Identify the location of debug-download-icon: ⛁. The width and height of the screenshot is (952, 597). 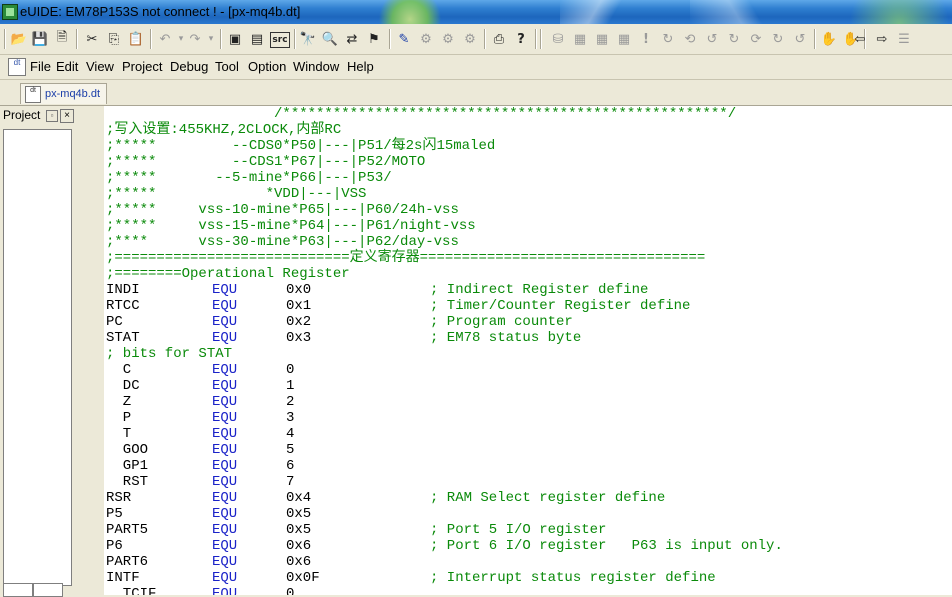
(558, 39).